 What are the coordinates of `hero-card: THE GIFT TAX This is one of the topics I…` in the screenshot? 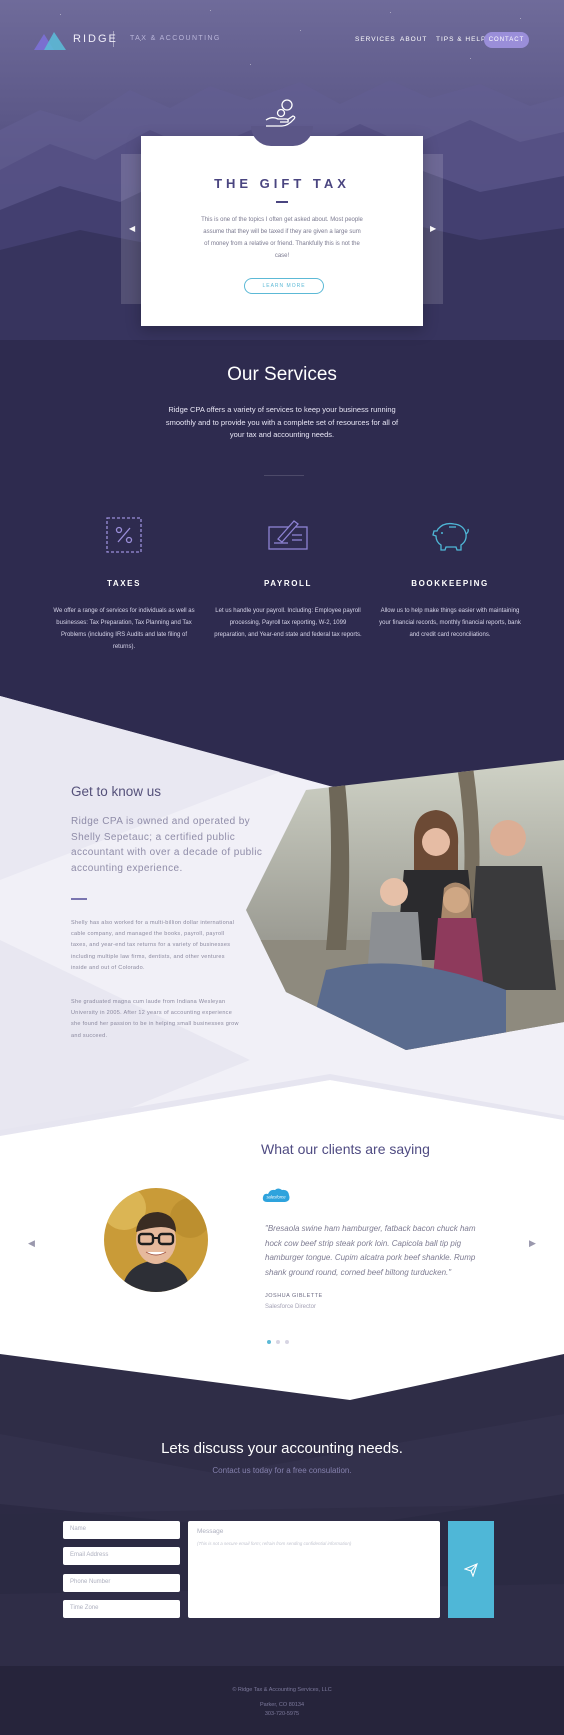 It's located at (282, 231).